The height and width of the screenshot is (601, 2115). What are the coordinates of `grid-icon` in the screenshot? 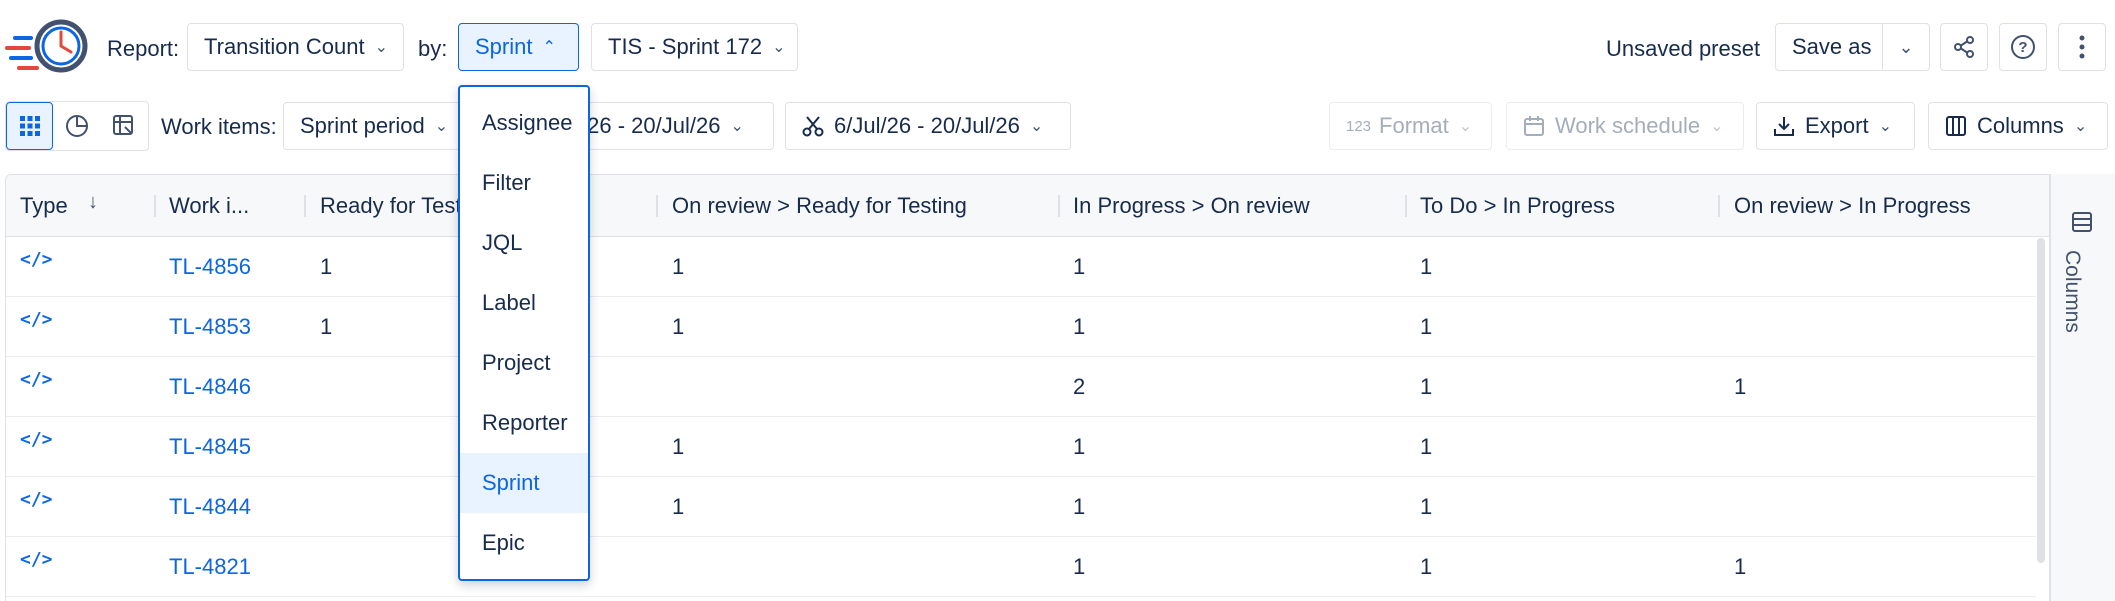 It's located at (29, 126).